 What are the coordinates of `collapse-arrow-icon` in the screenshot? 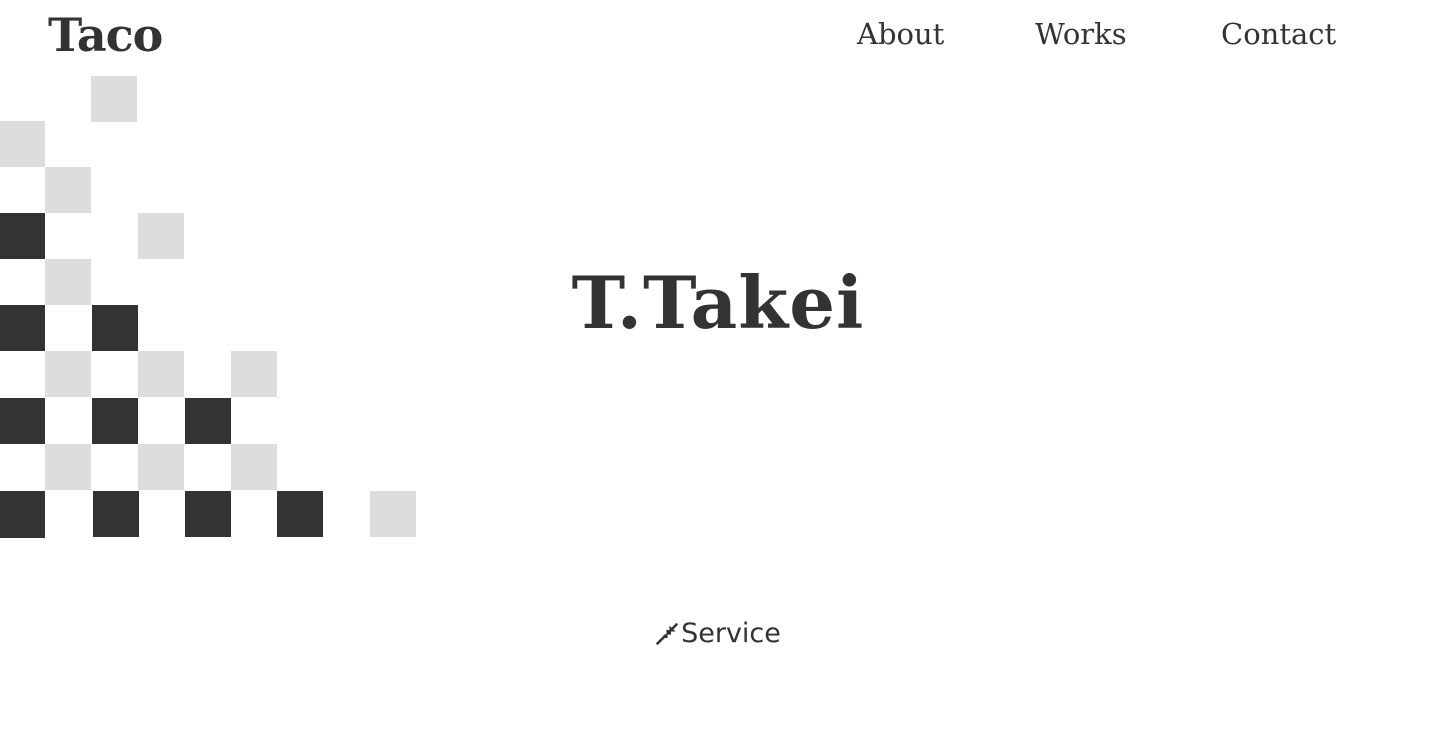 It's located at (667, 634).